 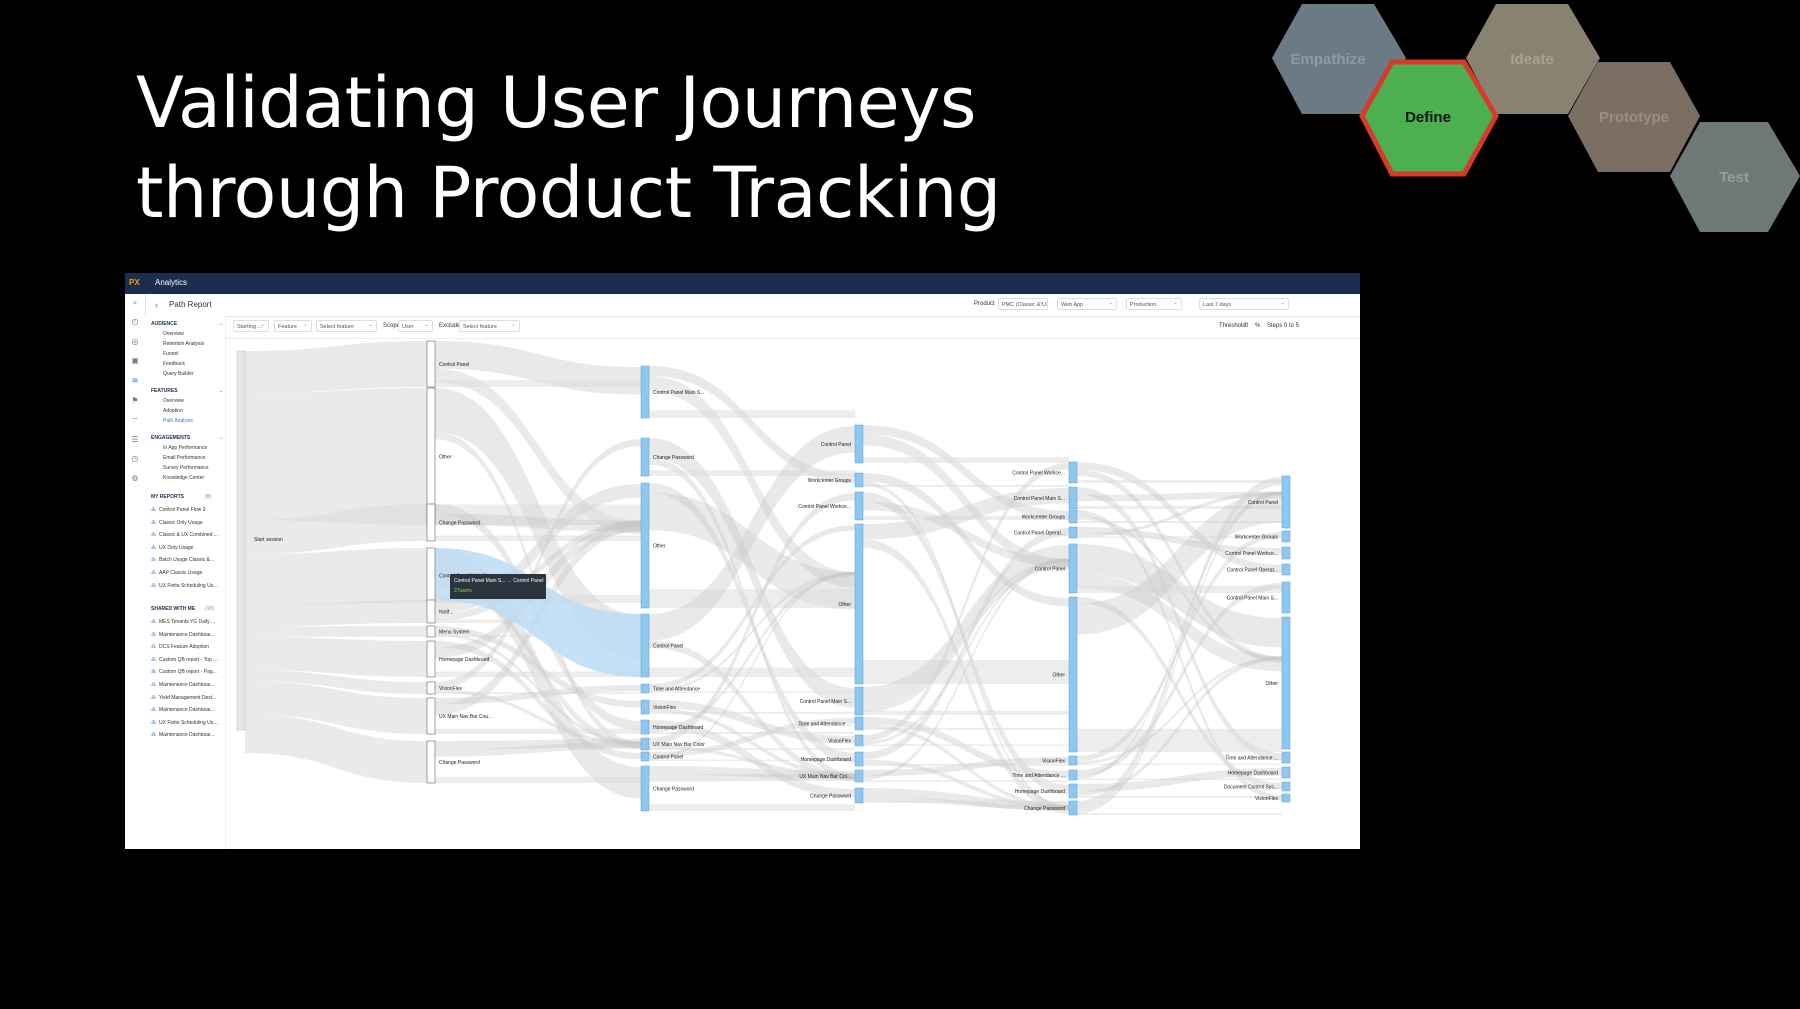 What do you see at coordinates (346, 326) in the screenshot?
I see `feature-select: Select feature` at bounding box center [346, 326].